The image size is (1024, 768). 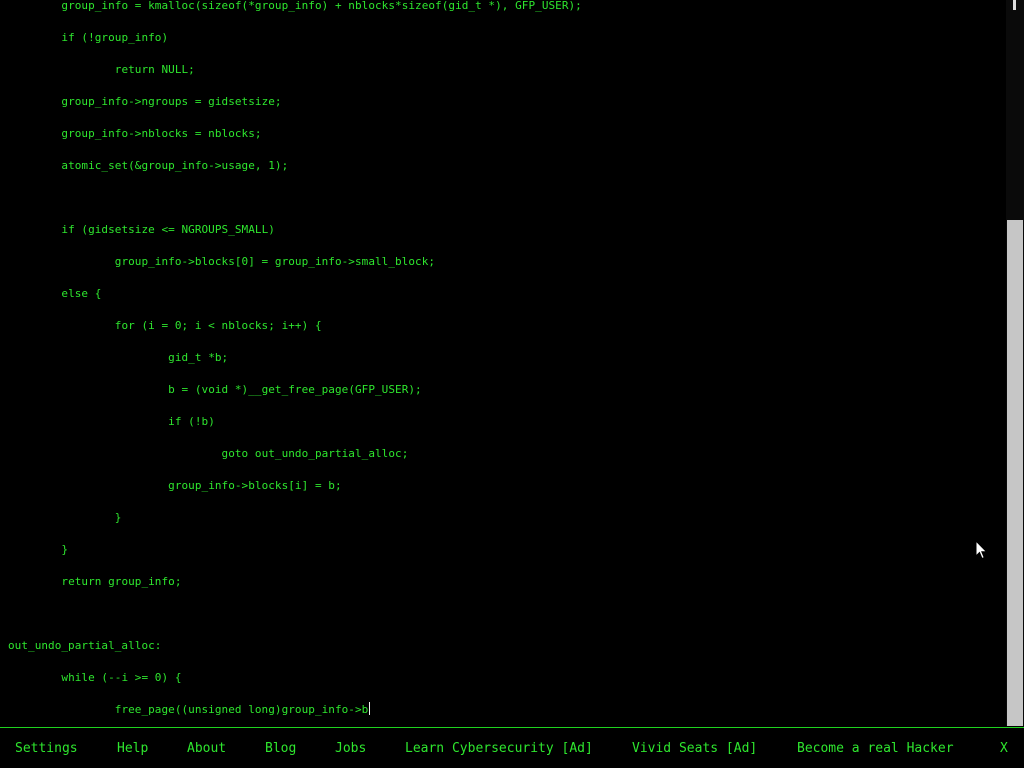 I want to click on code-line: else {, so click(x=55, y=293).